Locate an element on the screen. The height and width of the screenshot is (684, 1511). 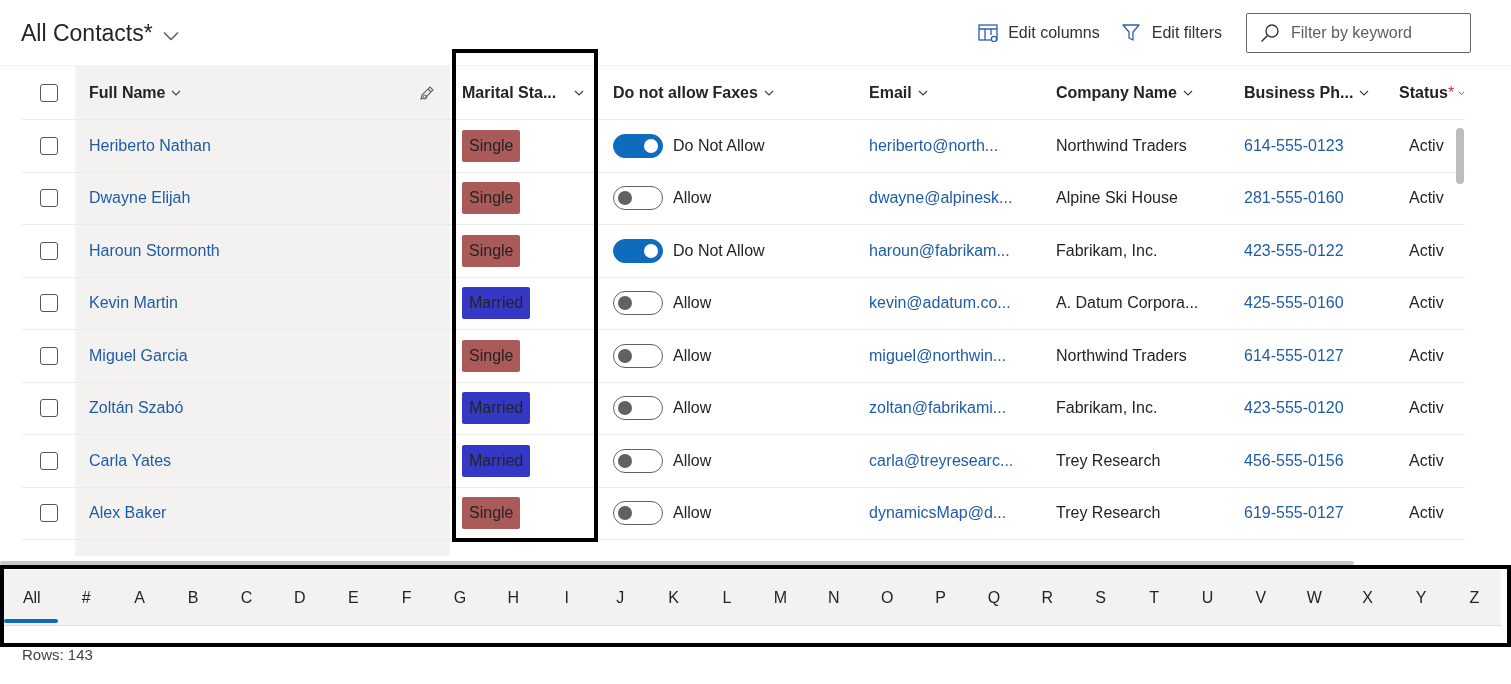
jump-bar-link: N is located at coordinates (834, 597).